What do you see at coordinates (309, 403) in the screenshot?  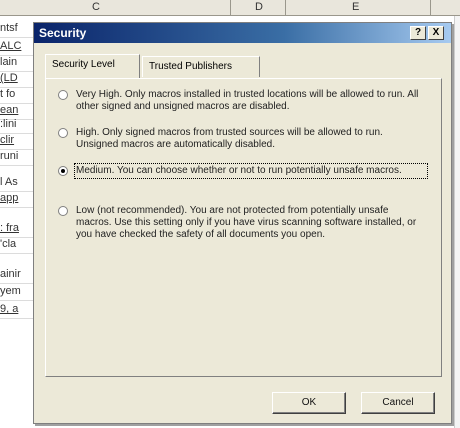 I see `ok-button: OK` at bounding box center [309, 403].